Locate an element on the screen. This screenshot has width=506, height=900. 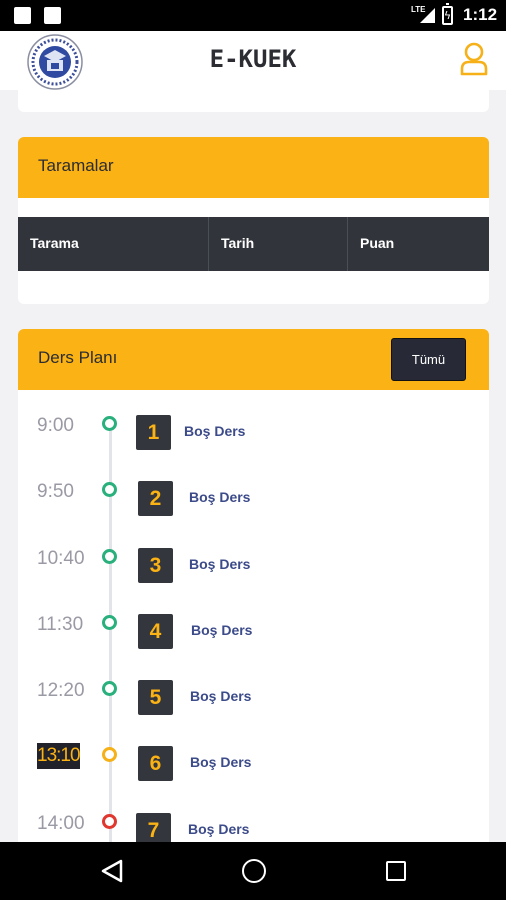
lesson-number: 2 is located at coordinates (155, 498).